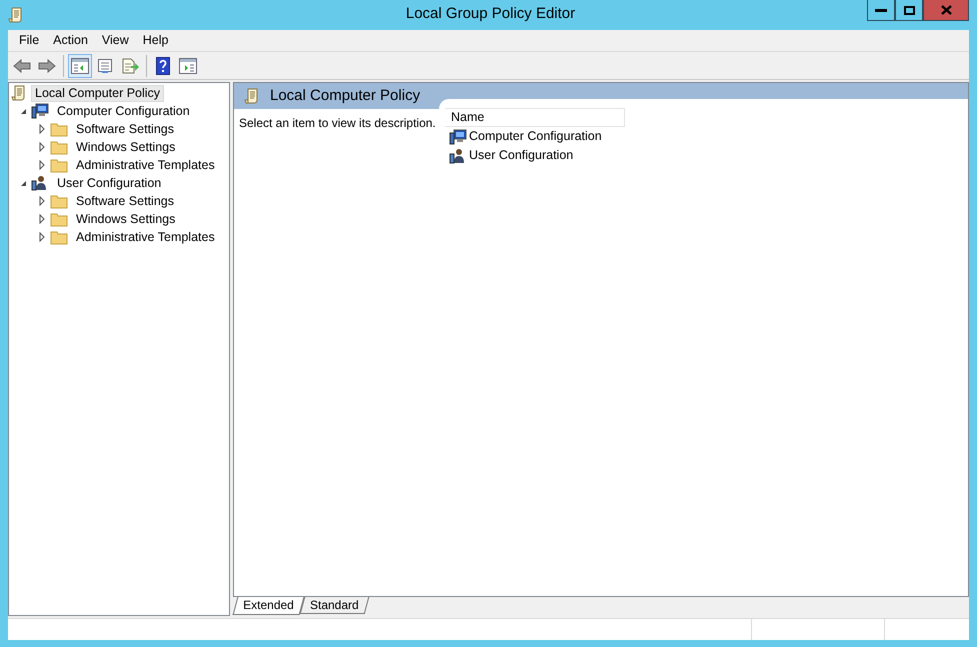 This screenshot has height=647, width=977. What do you see at coordinates (16, 15) in the screenshot?
I see `app-icon` at bounding box center [16, 15].